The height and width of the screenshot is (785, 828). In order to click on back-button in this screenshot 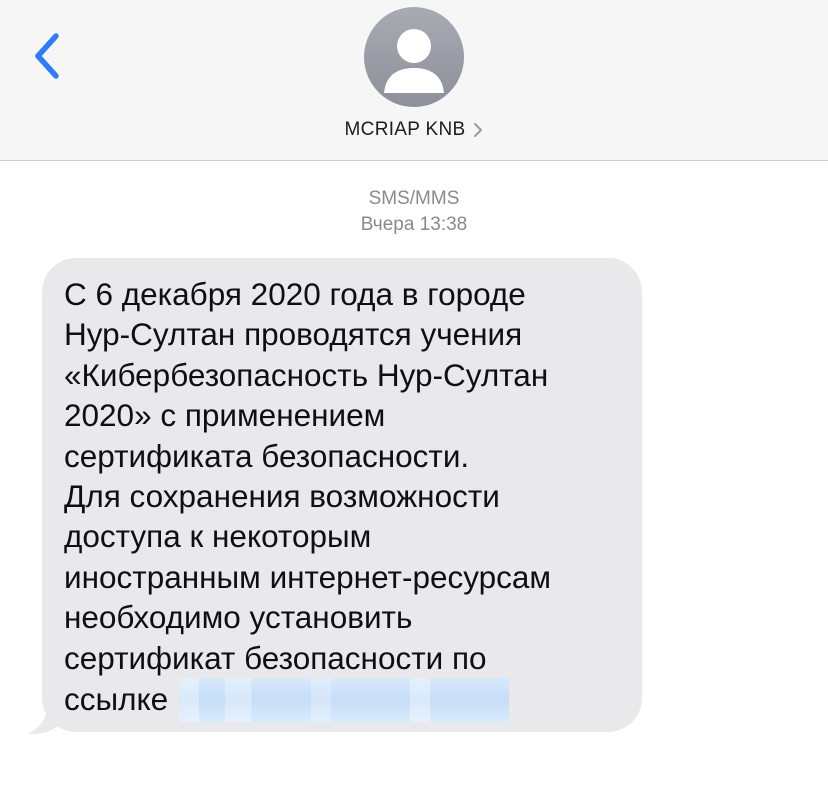, I will do `click(48, 56)`.